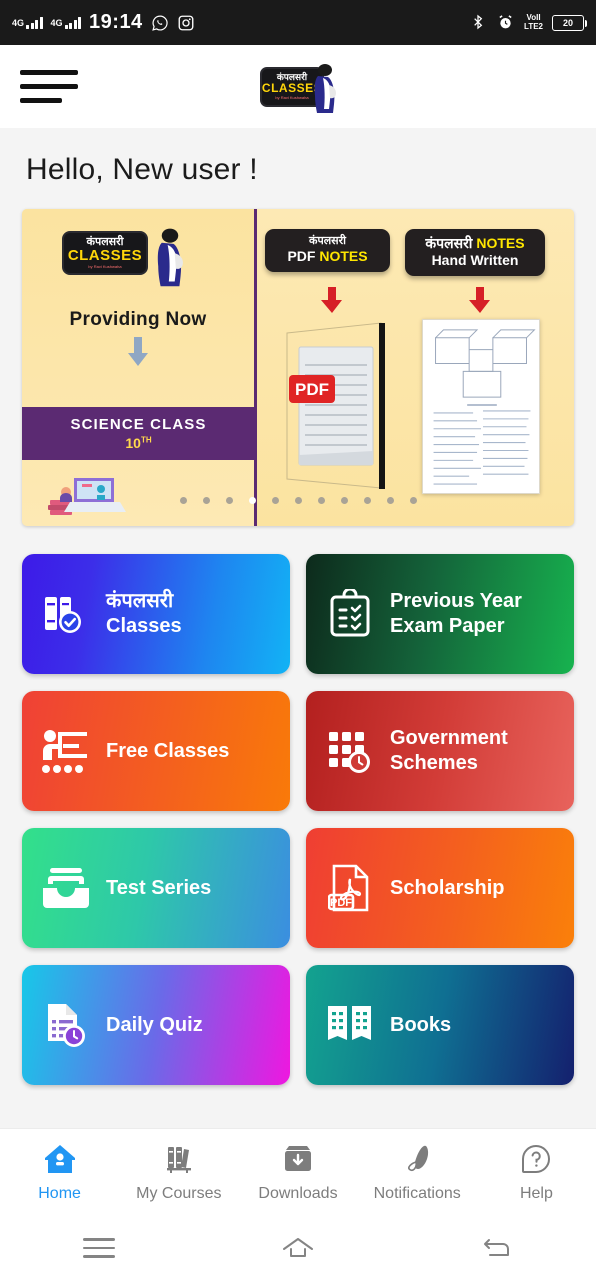 This screenshot has height=1280, width=596. I want to click on nav-item-help: Help, so click(536, 1172).